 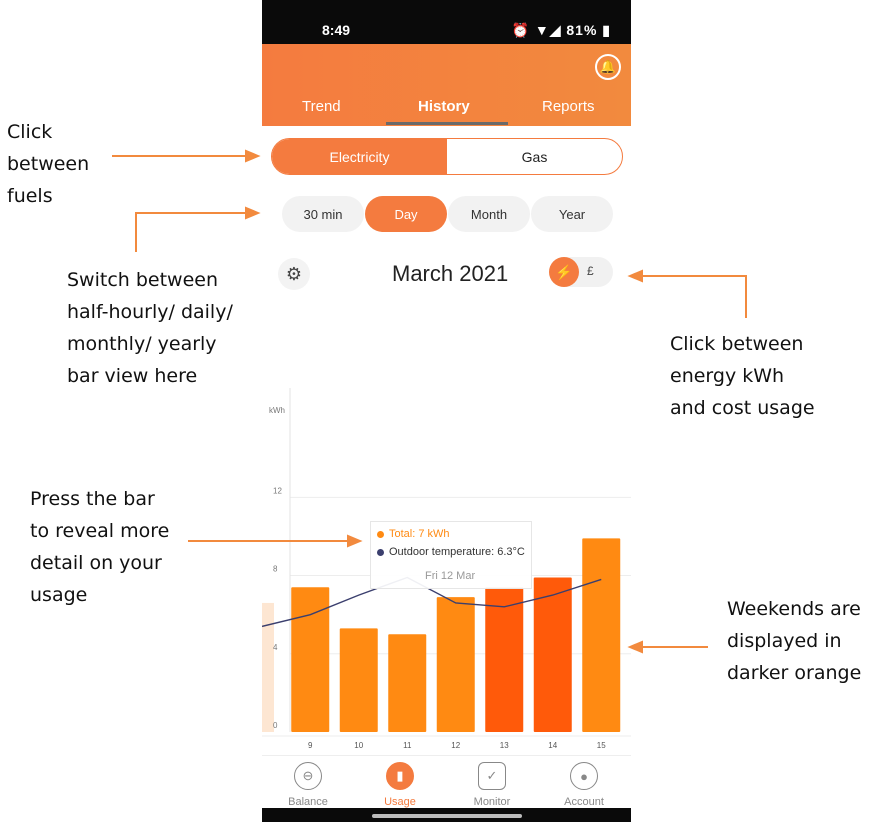 I want to click on shield-check-icon: ✓, so click(x=492, y=776).